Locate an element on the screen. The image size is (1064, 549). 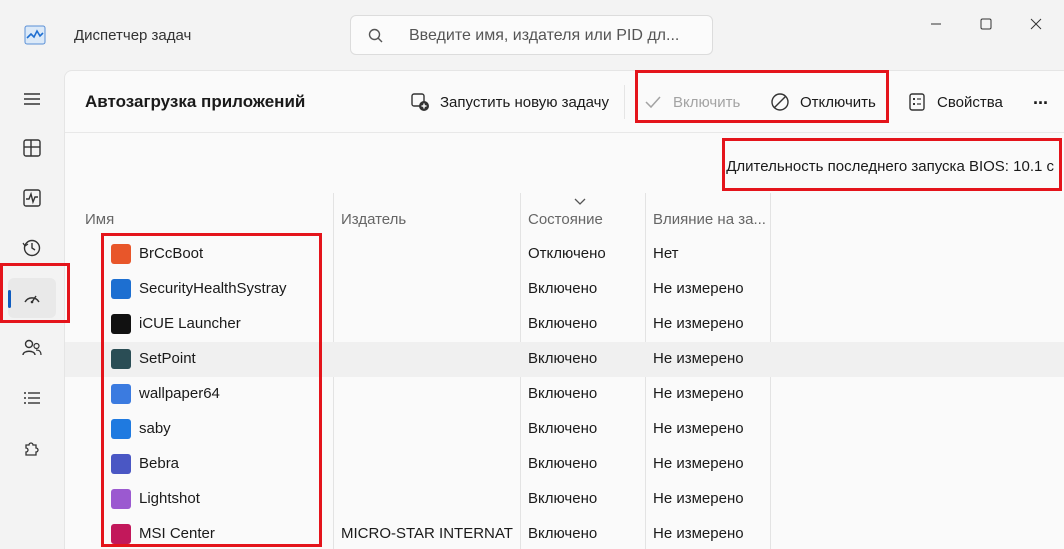
sidebar-item-services is located at coordinates (32, 448).